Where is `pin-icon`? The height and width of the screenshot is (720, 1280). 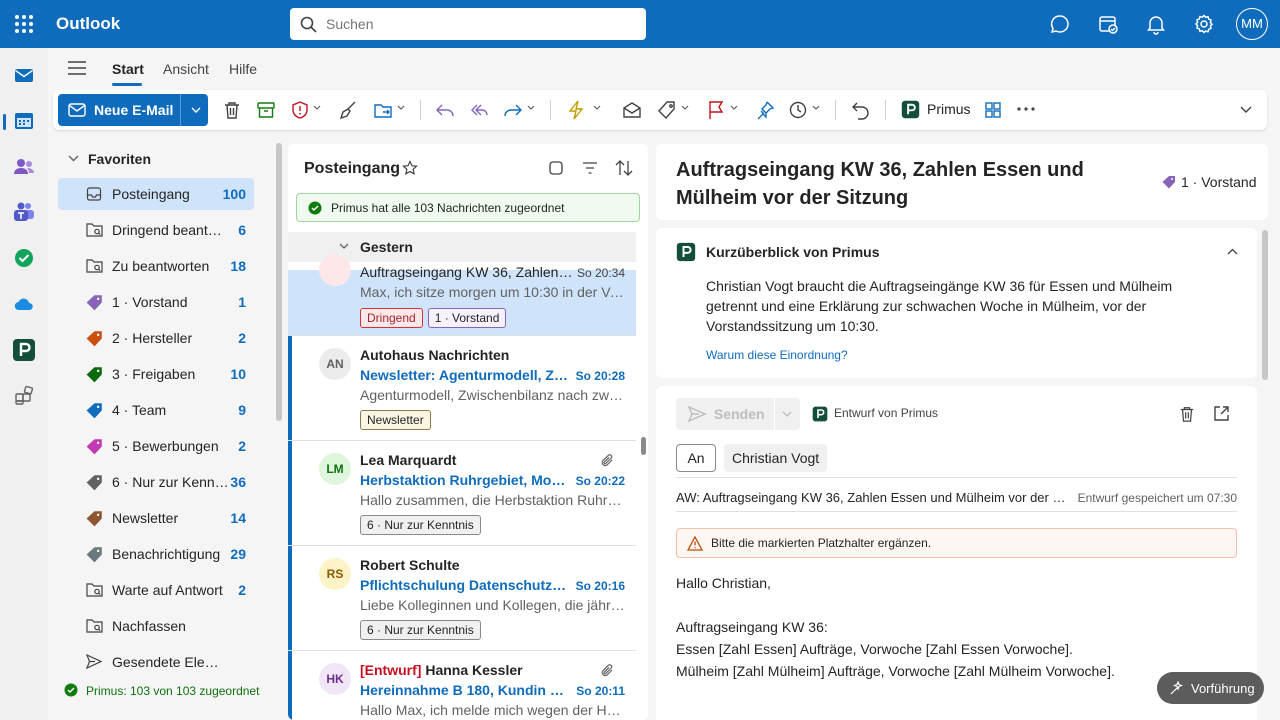 pin-icon is located at coordinates (765, 110).